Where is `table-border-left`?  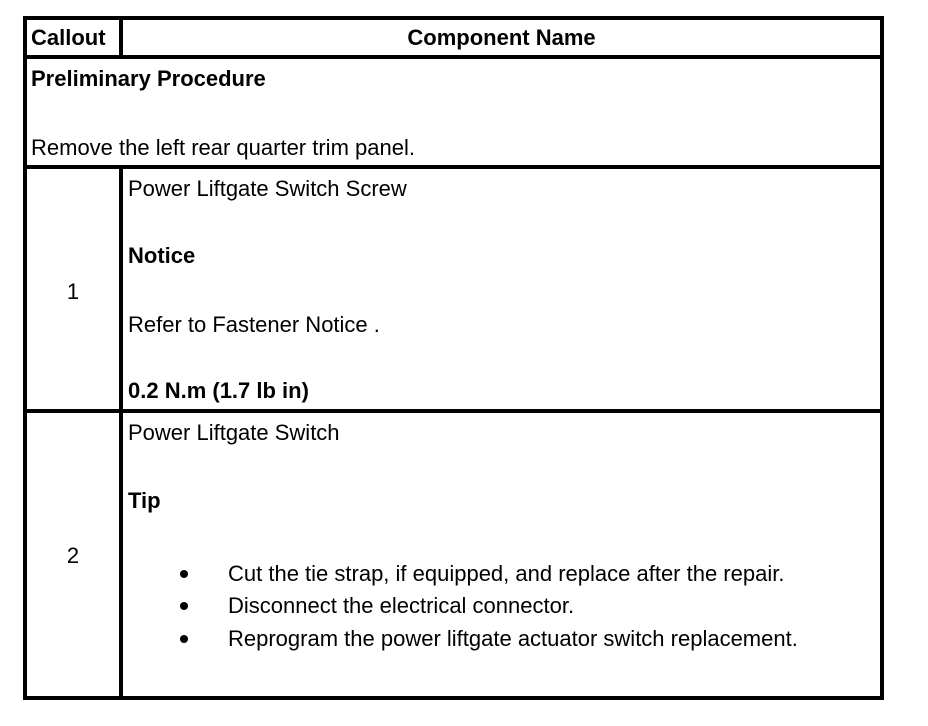 table-border-left is located at coordinates (25, 358).